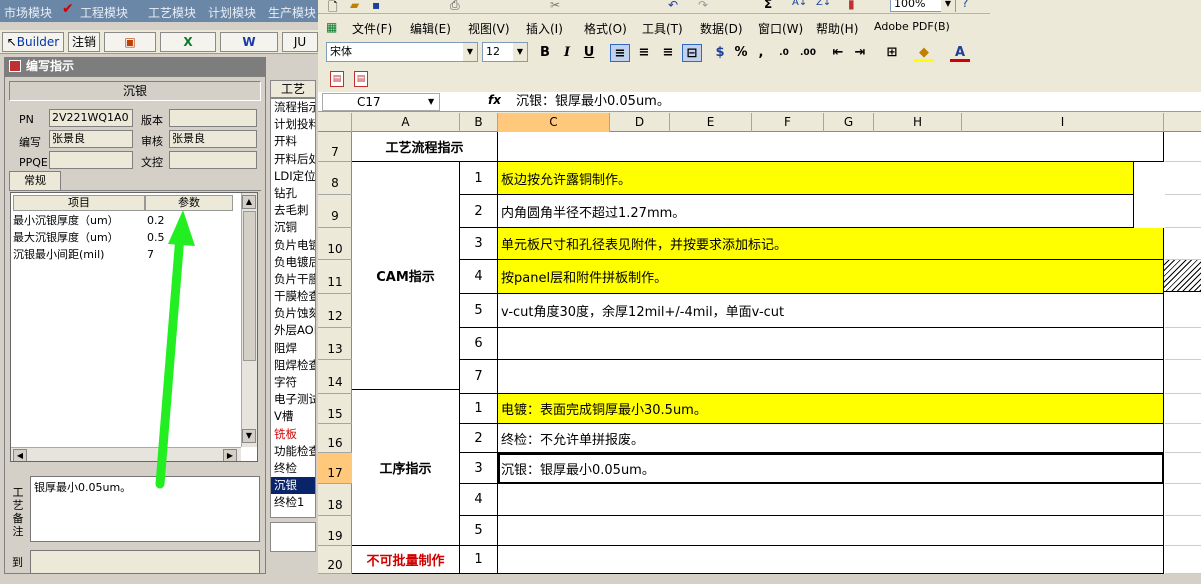 This screenshot has width=1201, height=584. What do you see at coordinates (293, 451) in the screenshot?
I see `process-list-item: 功能检查` at bounding box center [293, 451].